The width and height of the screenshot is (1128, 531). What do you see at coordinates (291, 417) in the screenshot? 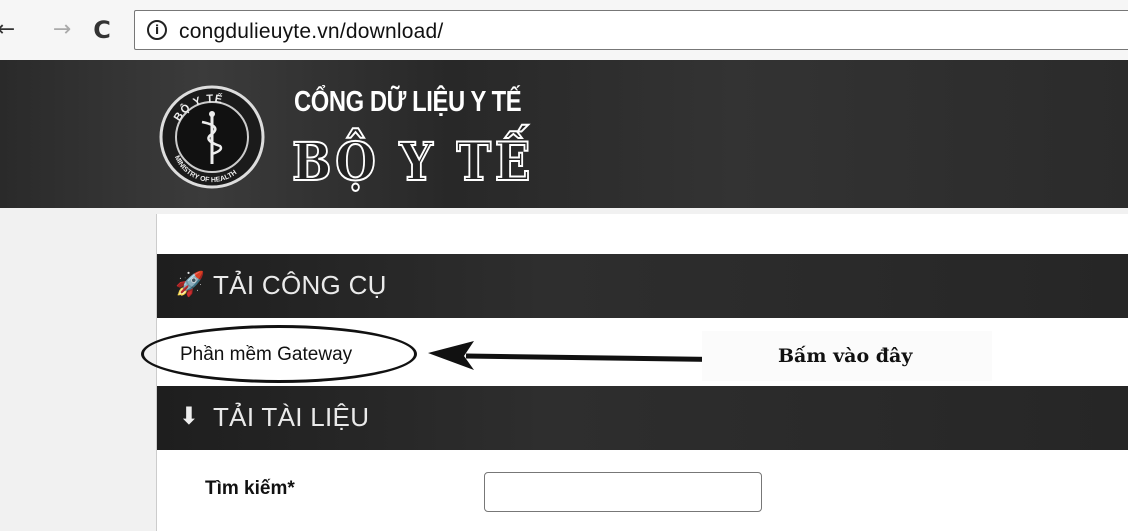
I see `section-label-docs: TẢI TÀI LIỆU` at bounding box center [291, 417].